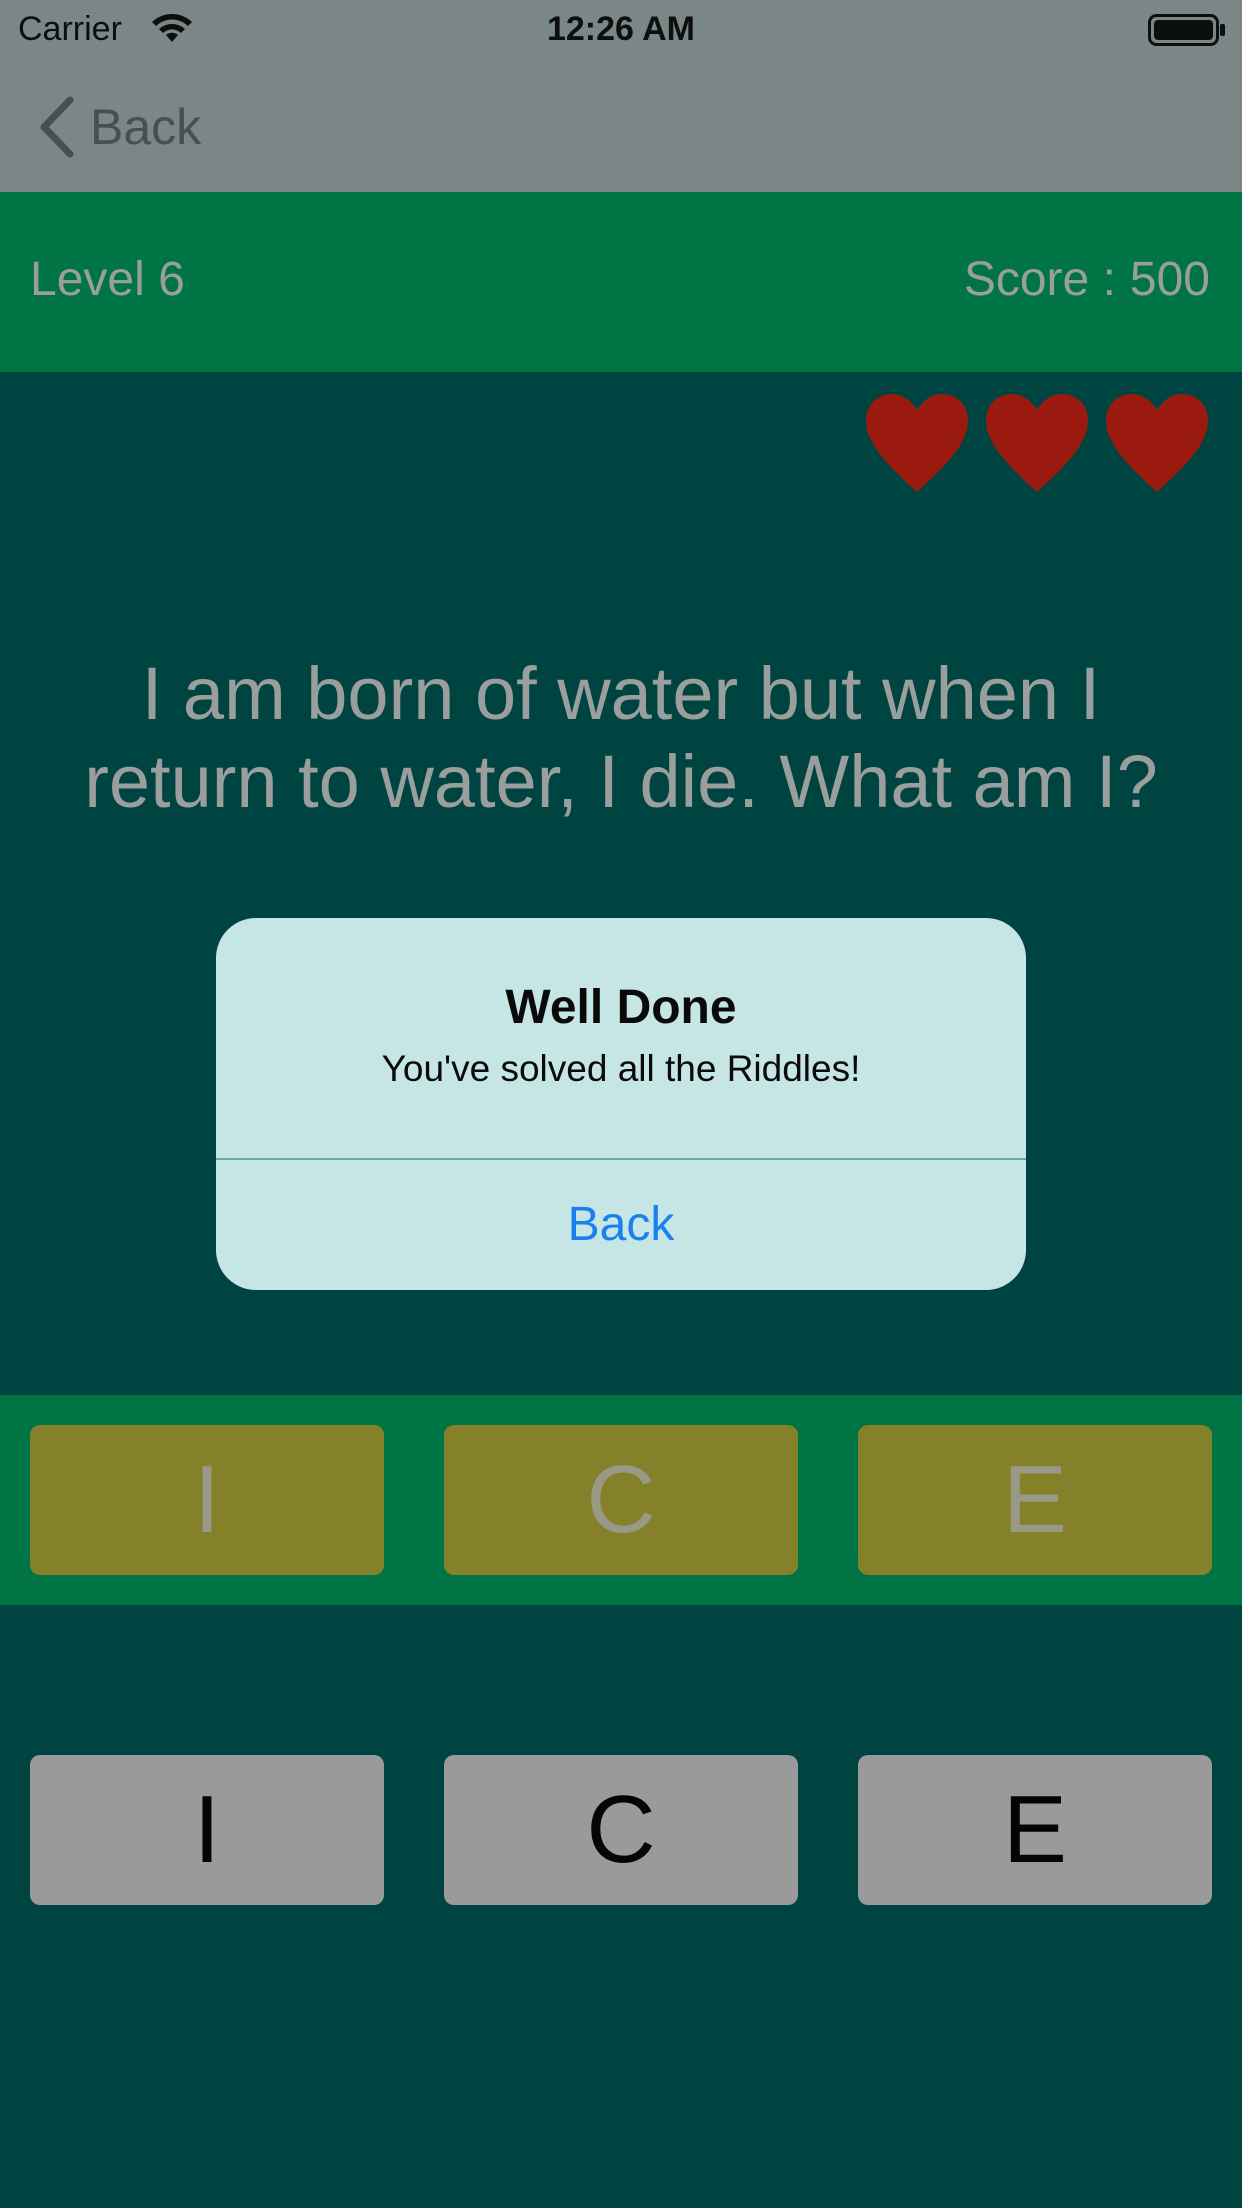 The height and width of the screenshot is (2208, 1242). I want to click on answer-tile: C, so click(621, 1500).